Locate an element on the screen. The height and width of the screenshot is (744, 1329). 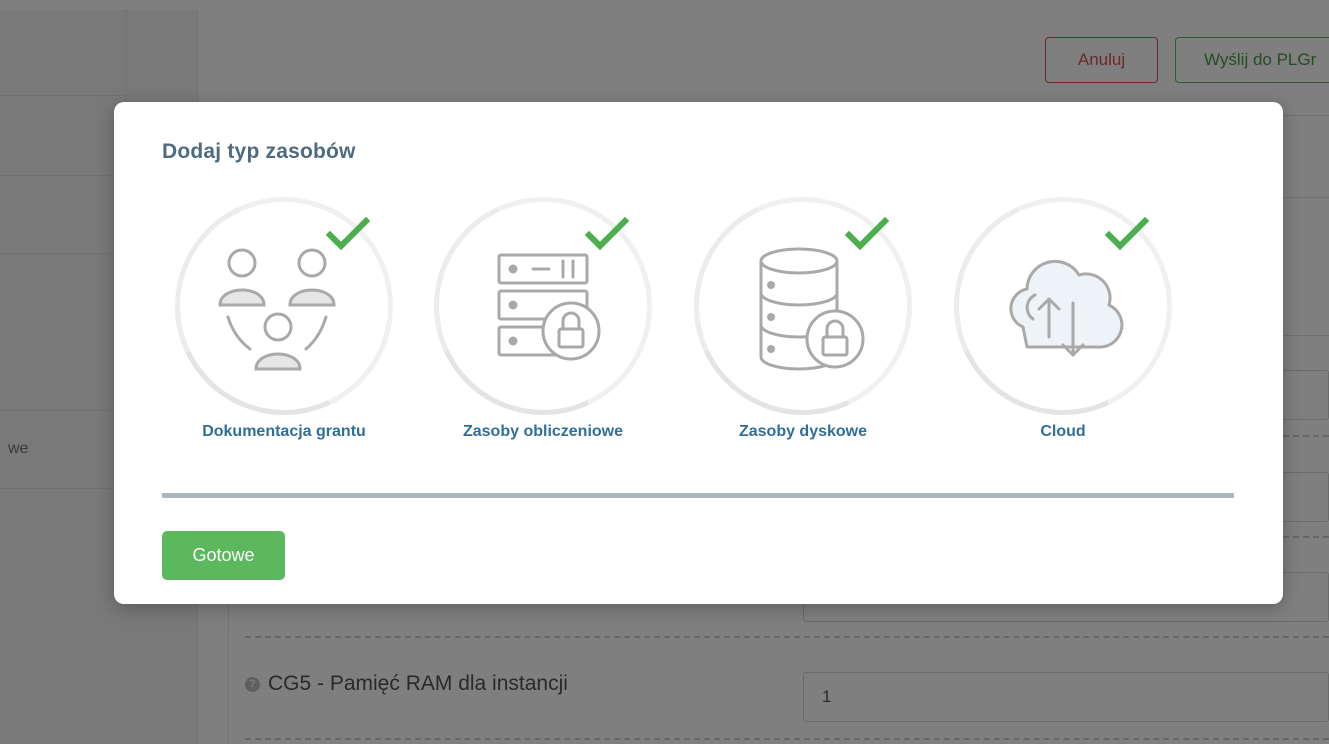
modal-title: Dodaj typ zasobów is located at coordinates (259, 151).